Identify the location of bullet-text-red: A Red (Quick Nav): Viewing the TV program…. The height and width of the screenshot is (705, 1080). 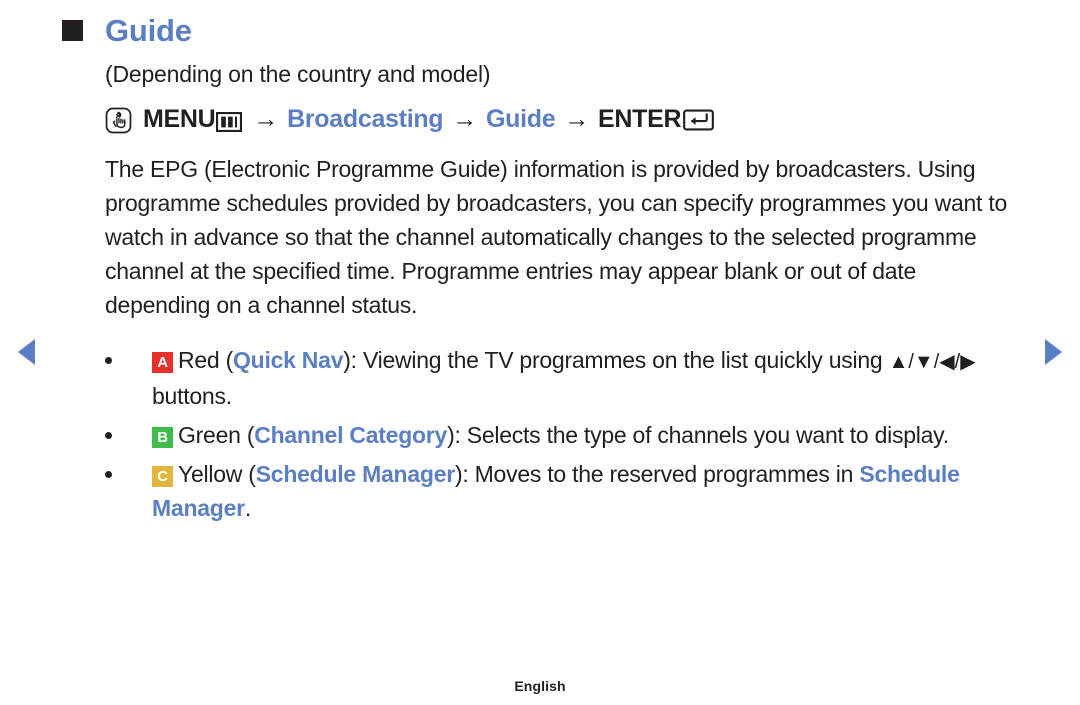
(588, 378).